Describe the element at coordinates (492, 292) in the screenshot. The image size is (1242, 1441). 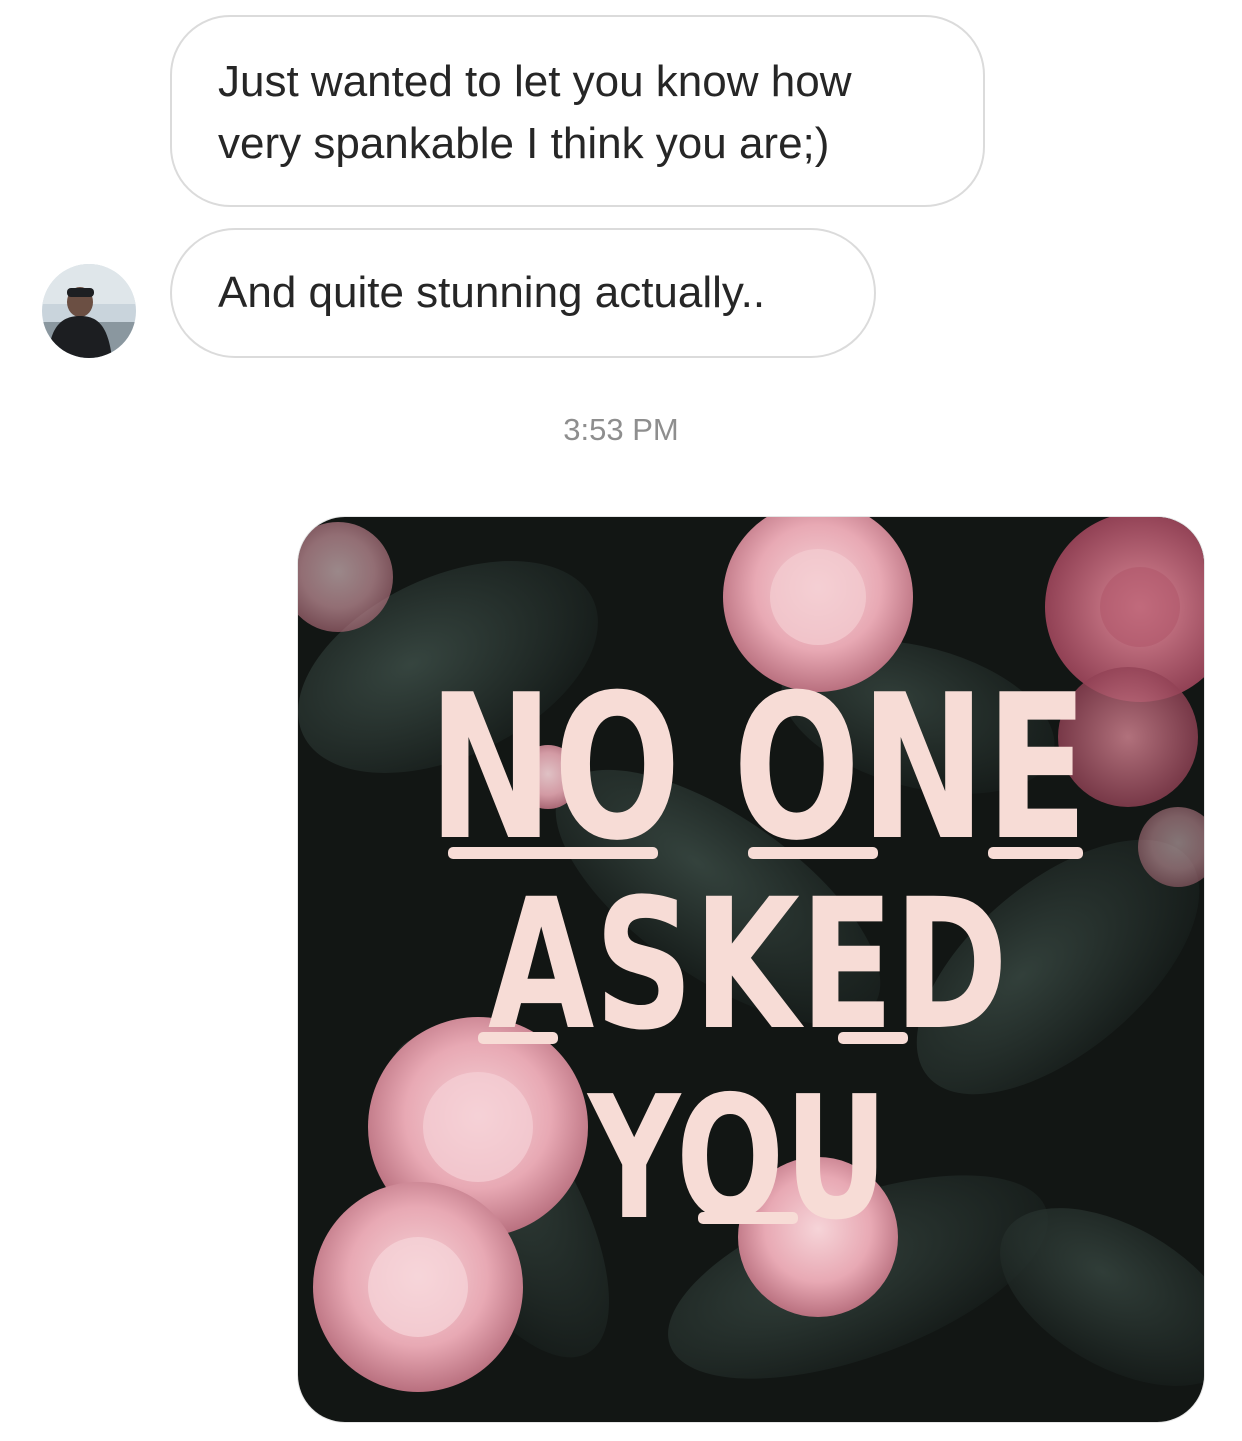
I see `message-text: And quite stunning actually..` at that location.